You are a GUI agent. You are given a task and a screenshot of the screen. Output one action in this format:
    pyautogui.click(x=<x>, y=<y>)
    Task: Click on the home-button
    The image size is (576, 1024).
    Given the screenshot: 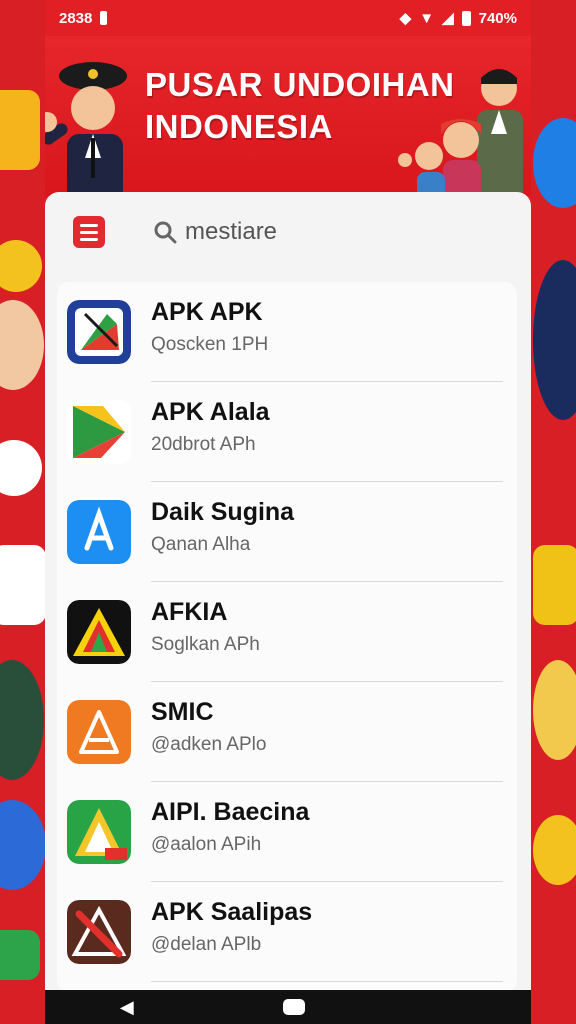 What is the action you would take?
    pyautogui.click(x=294, y=1007)
    